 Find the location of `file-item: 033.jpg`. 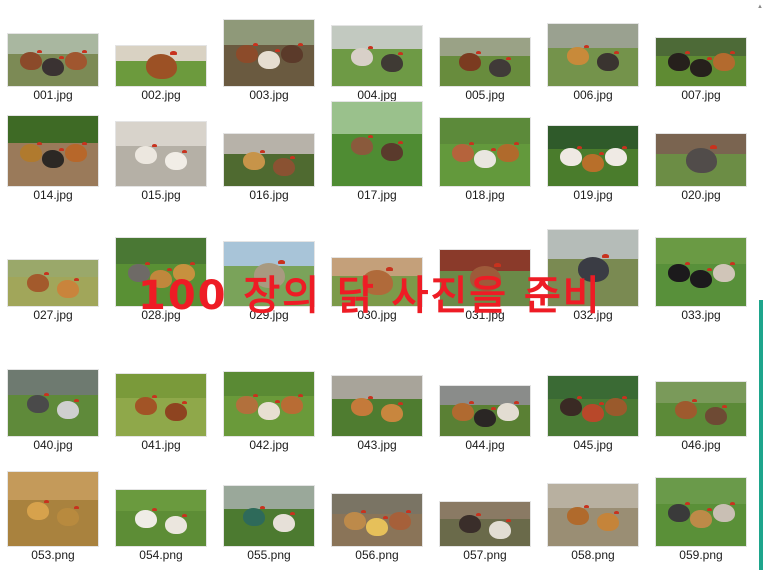

file-item: 033.jpg is located at coordinates (701, 284).